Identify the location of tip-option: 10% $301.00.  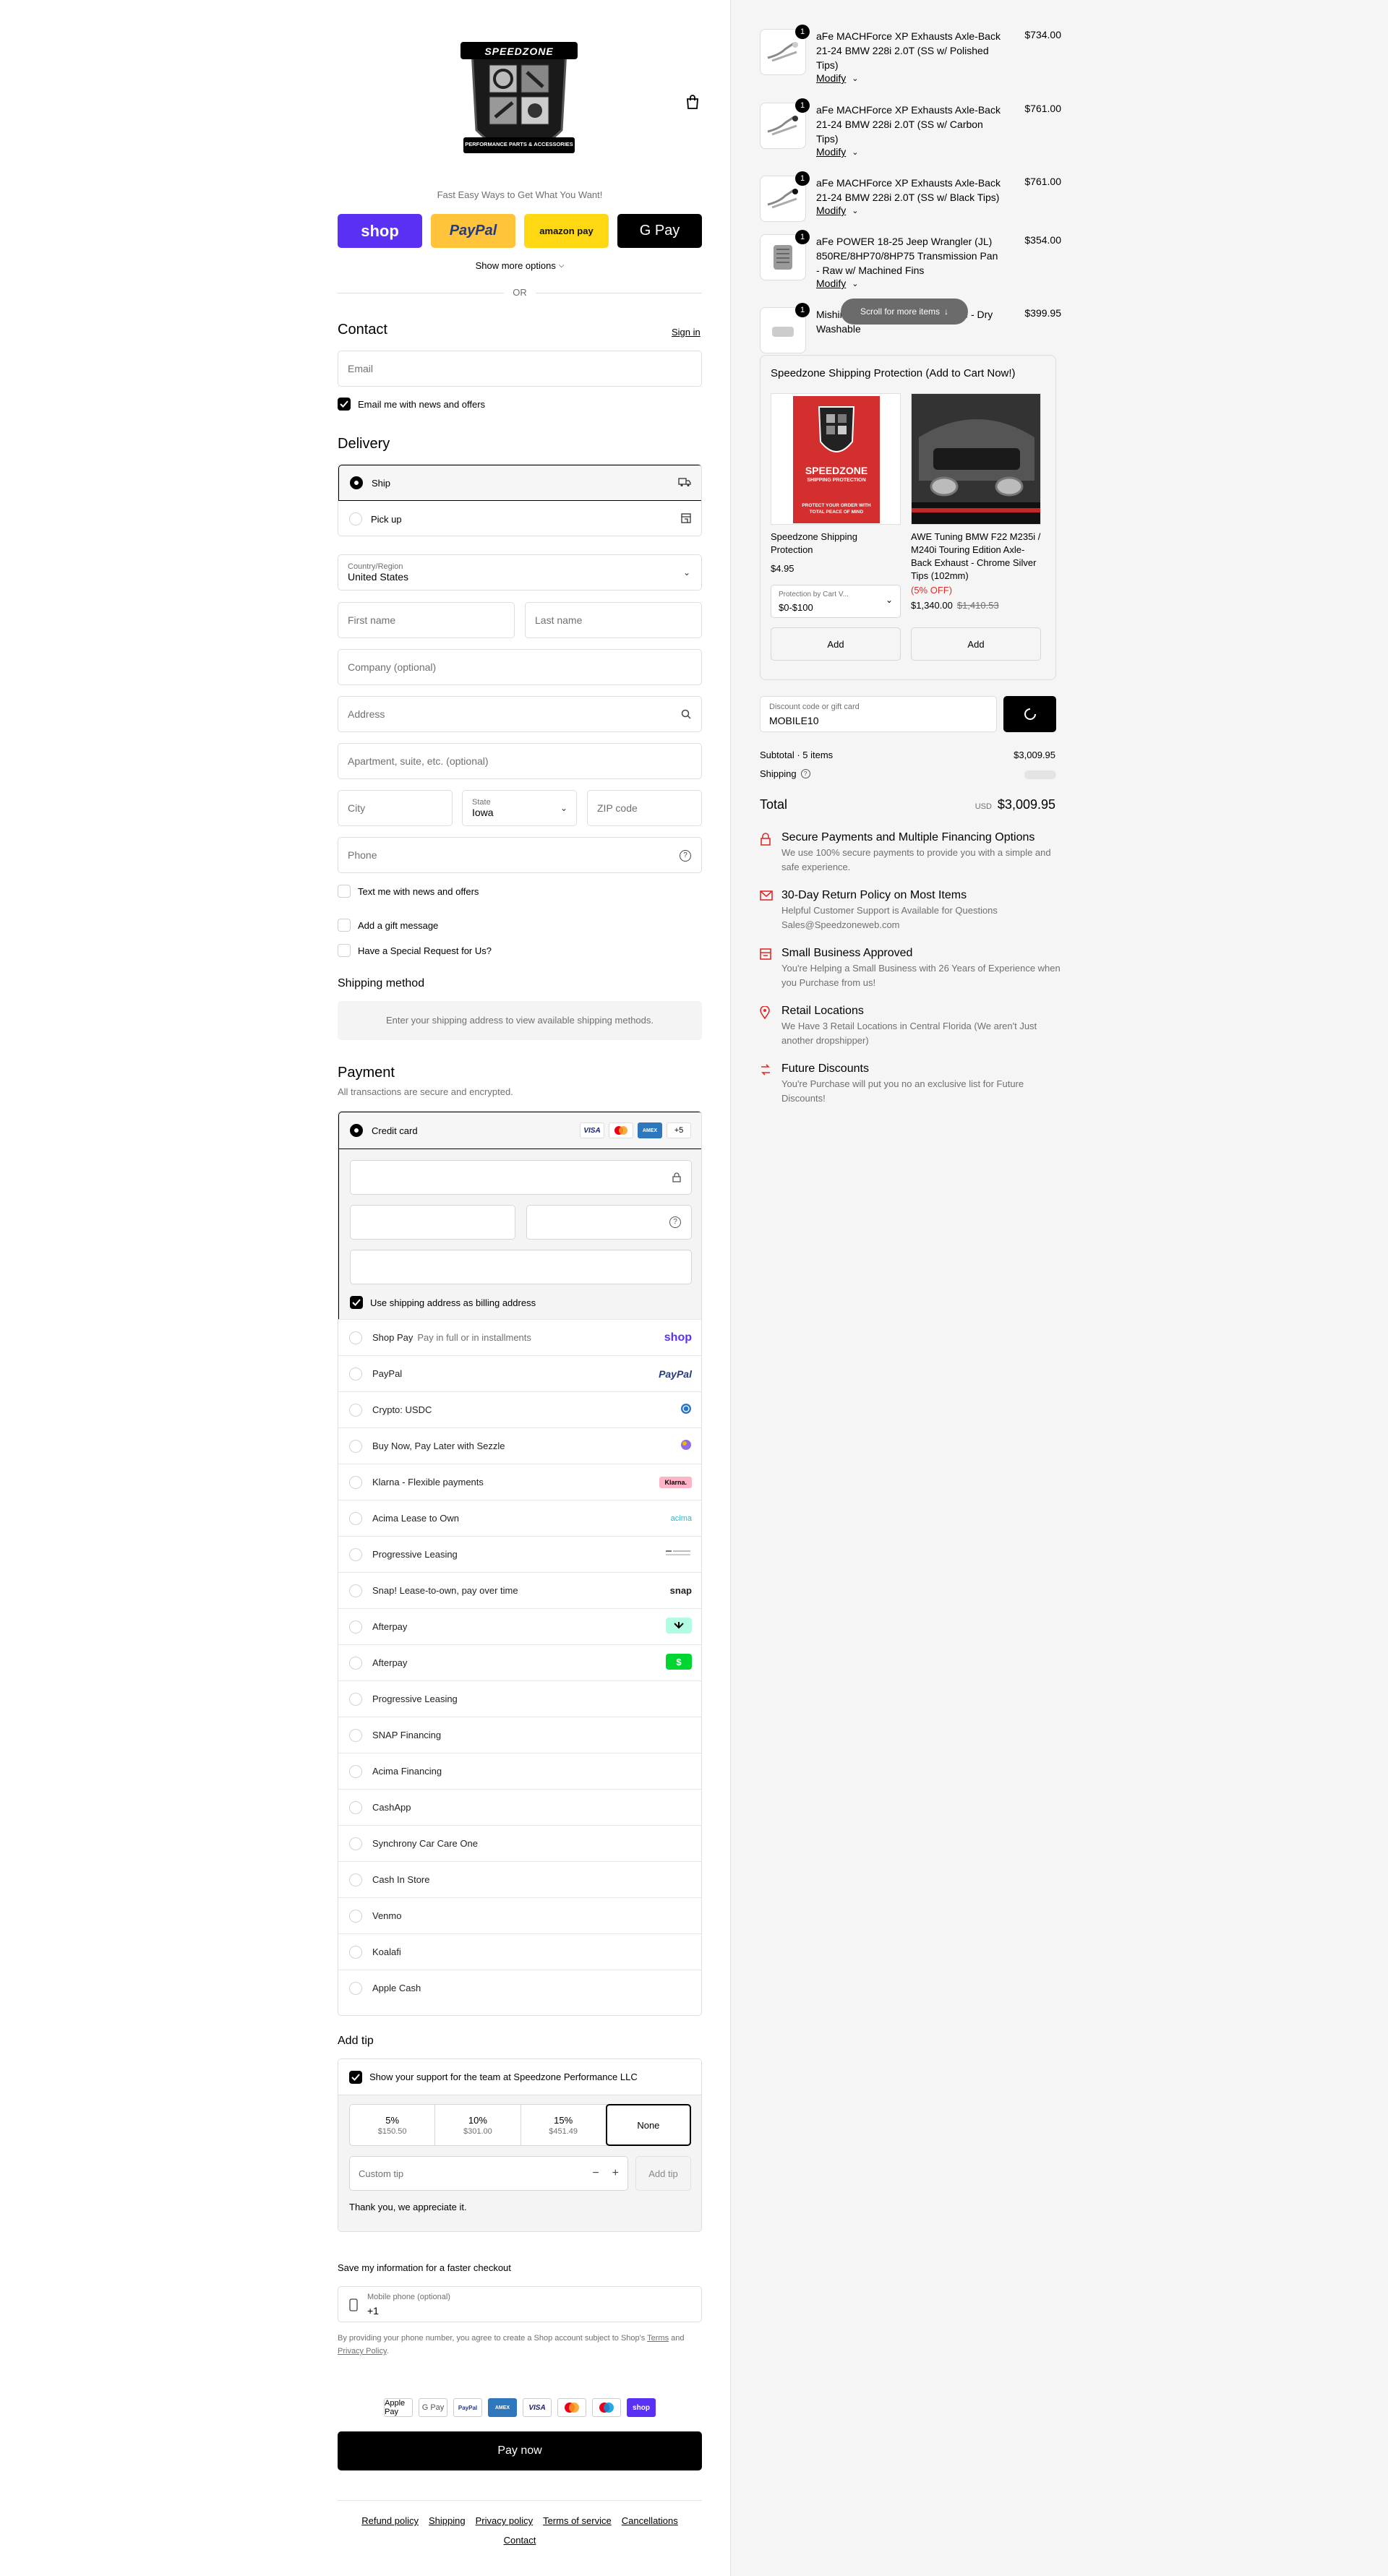
(478, 2125).